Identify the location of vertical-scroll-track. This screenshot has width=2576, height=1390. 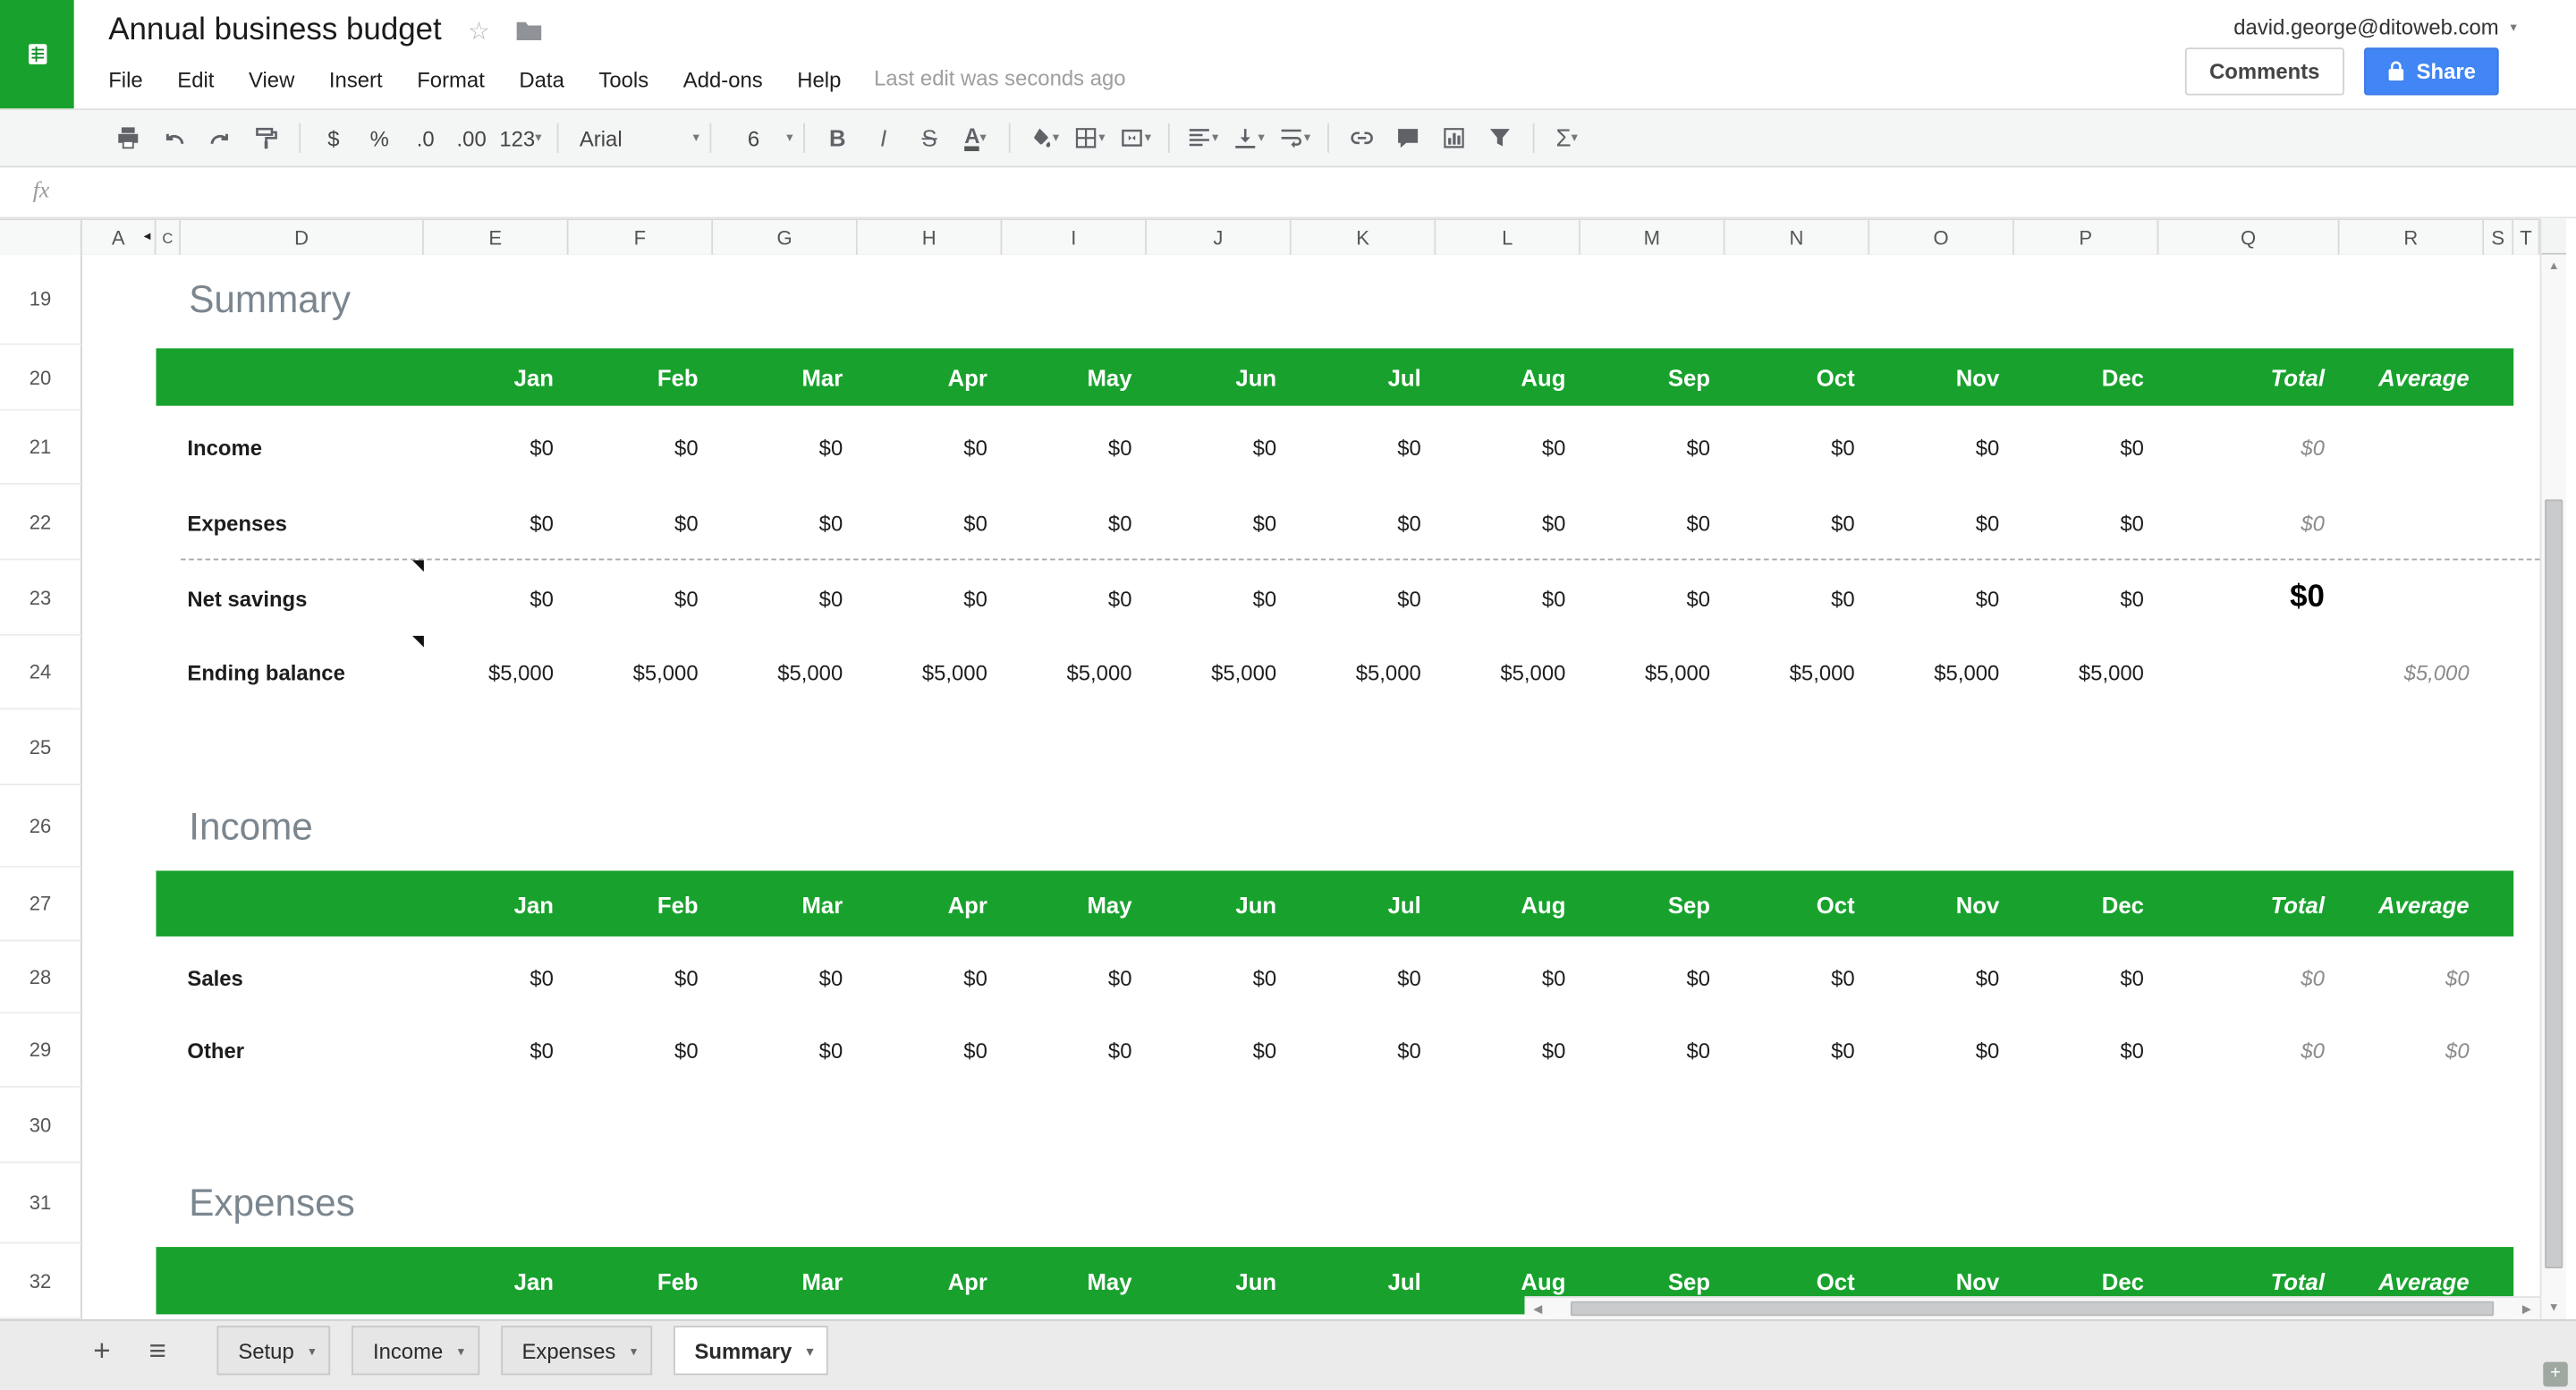
(2553, 786).